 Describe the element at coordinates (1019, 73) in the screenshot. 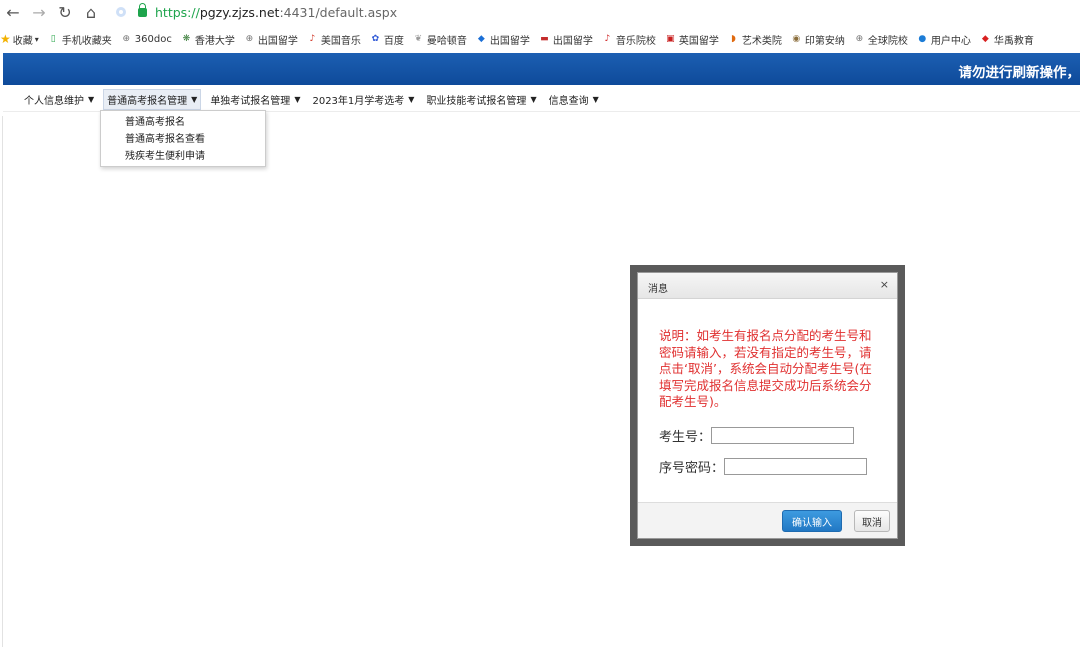

I see `header-notice: 请勿进行刷新操作，` at that location.